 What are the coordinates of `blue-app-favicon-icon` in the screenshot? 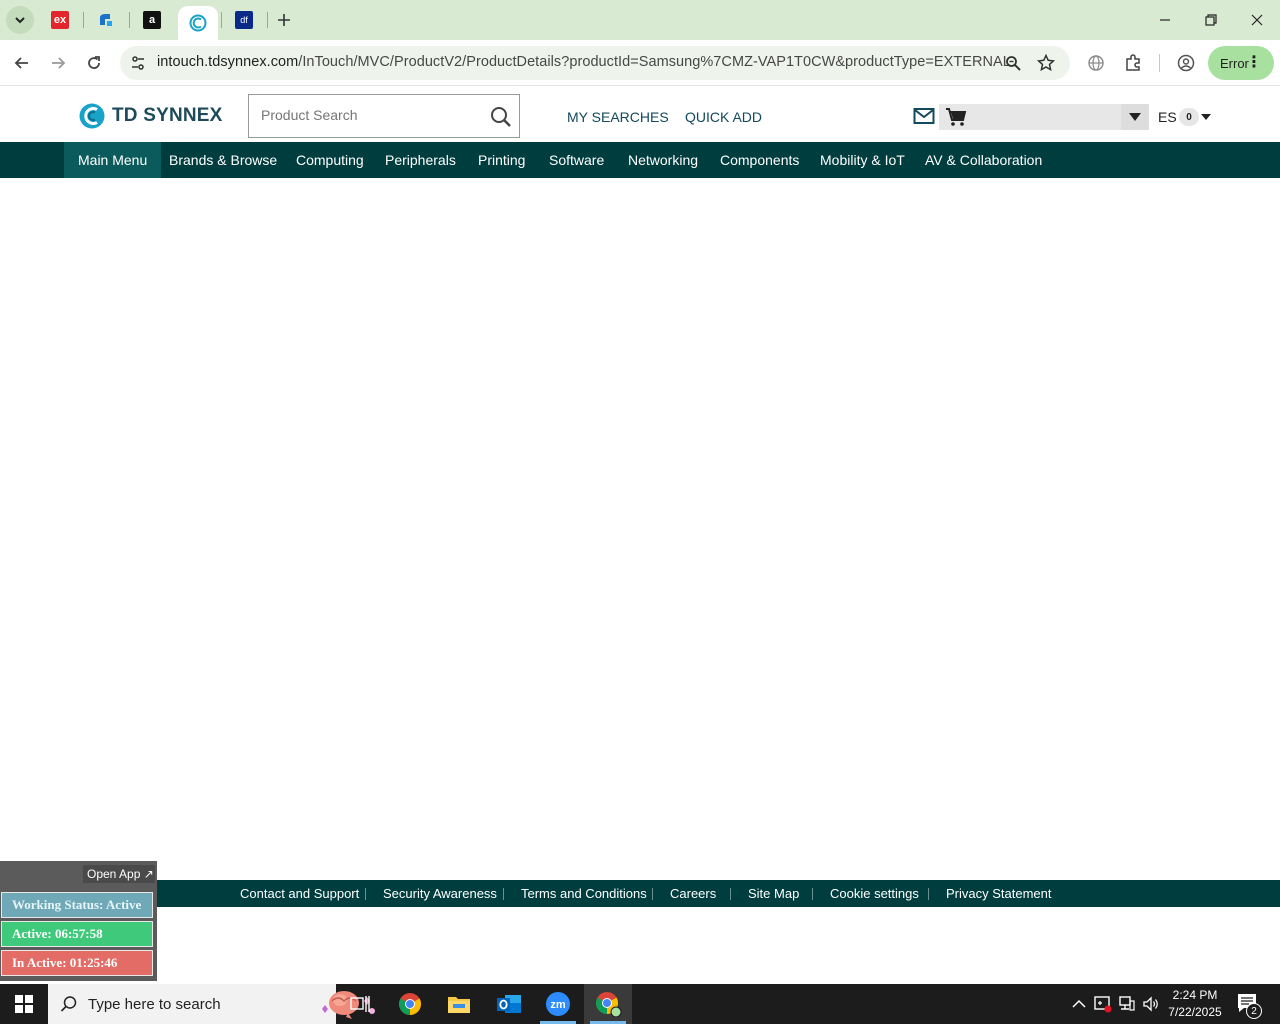 It's located at (106, 20).